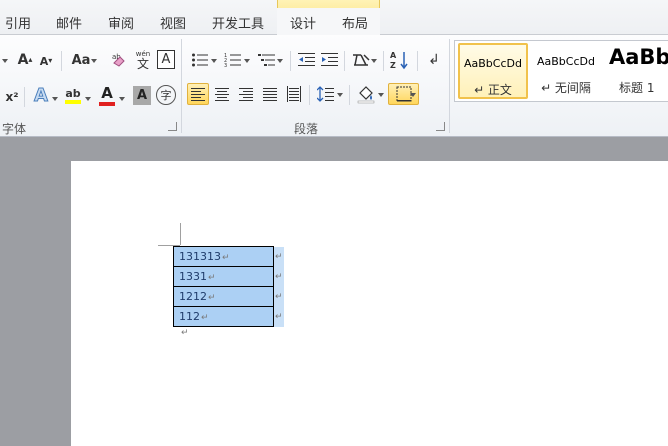  What do you see at coordinates (166, 59) in the screenshot?
I see `character-border-icon: A` at bounding box center [166, 59].